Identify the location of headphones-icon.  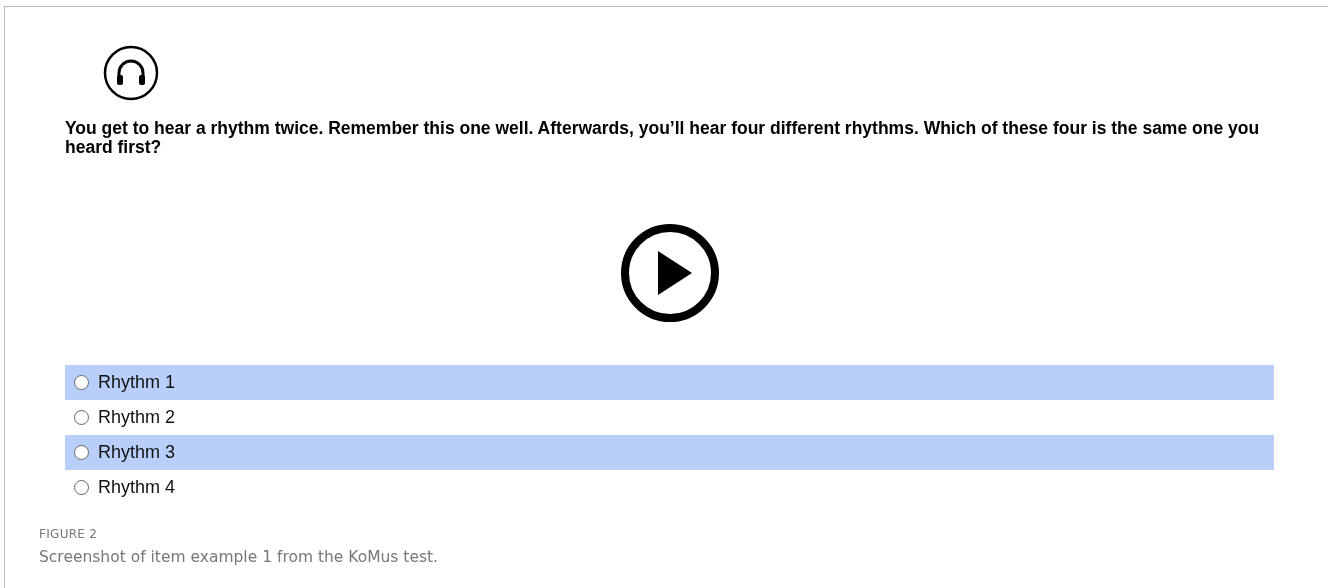
(131, 73).